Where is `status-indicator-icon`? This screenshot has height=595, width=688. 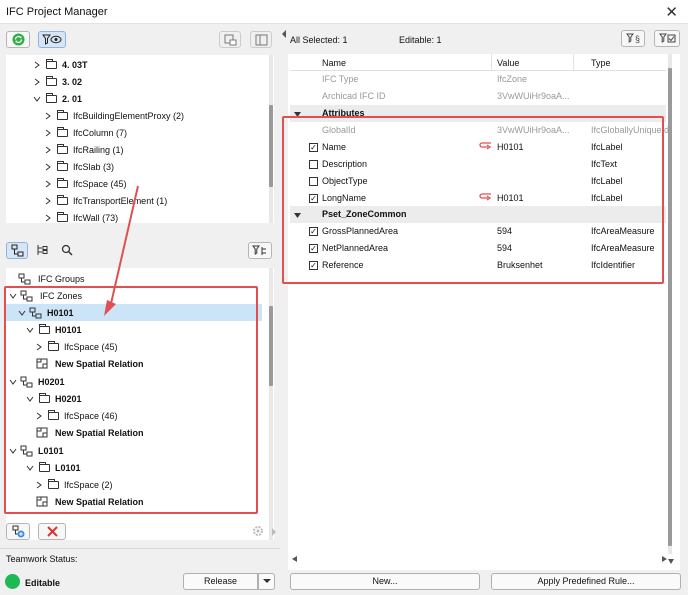 status-indicator-icon is located at coordinates (12, 581).